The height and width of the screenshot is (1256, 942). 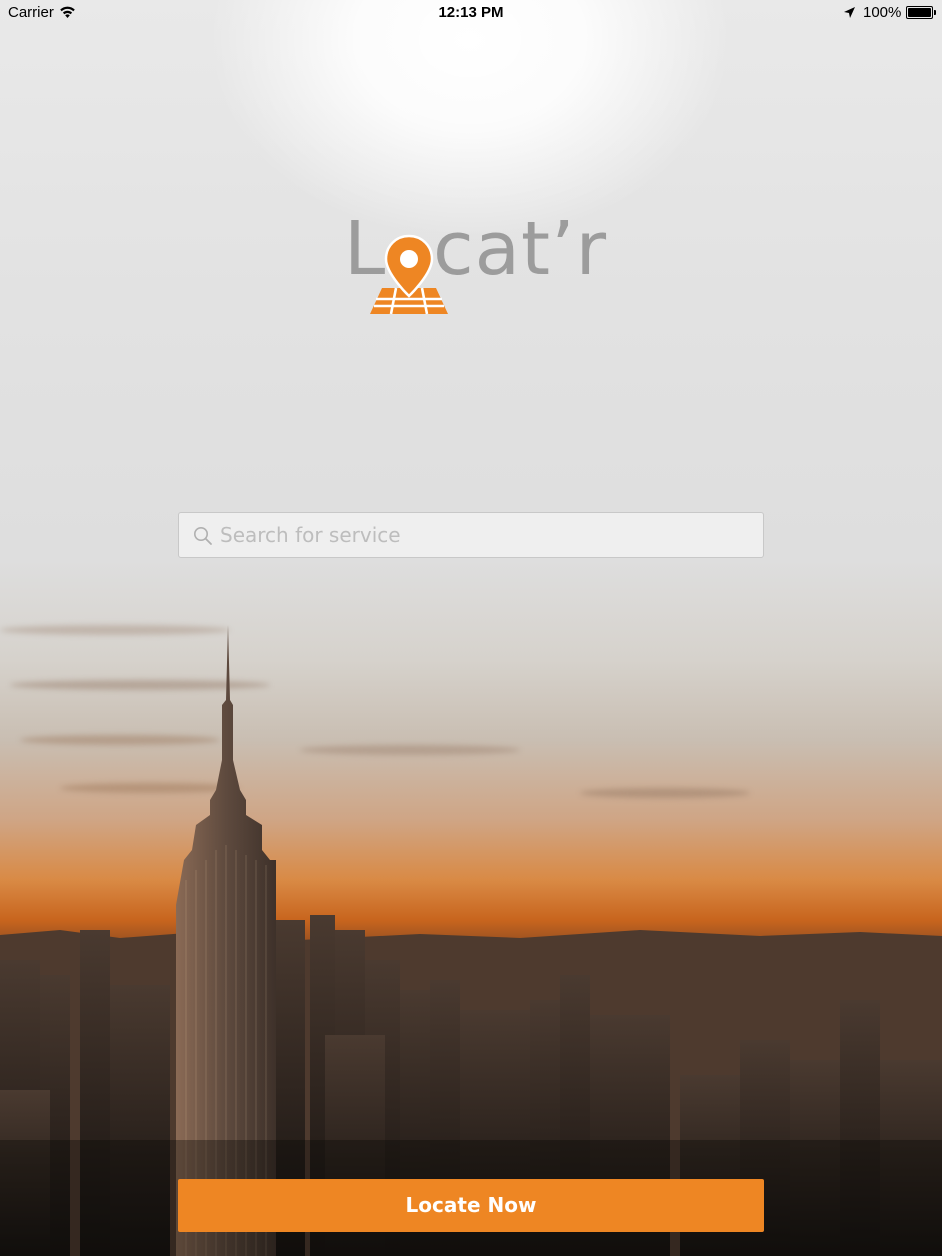 What do you see at coordinates (471, 1205) in the screenshot?
I see `locate-now-button: Locate Now` at bounding box center [471, 1205].